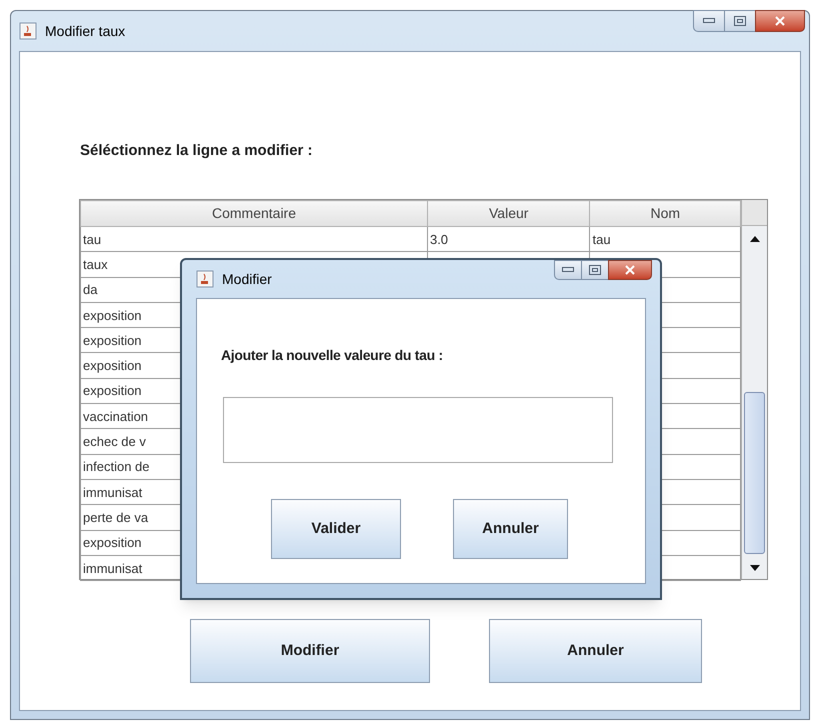  What do you see at coordinates (95, 264) in the screenshot?
I see `table-cell: taux` at bounding box center [95, 264].